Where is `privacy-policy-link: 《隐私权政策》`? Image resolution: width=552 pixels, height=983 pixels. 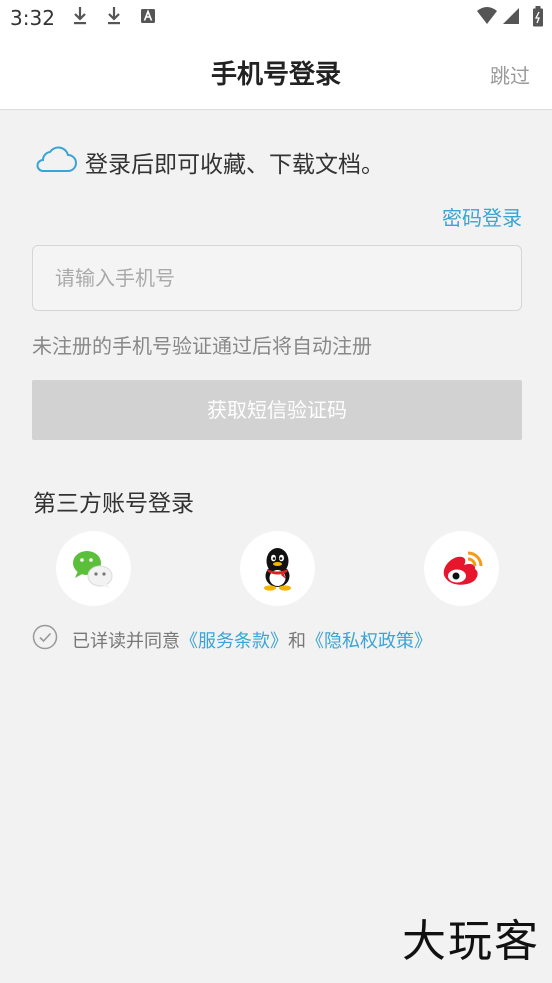 privacy-policy-link: 《隐私权政策》 is located at coordinates (369, 641).